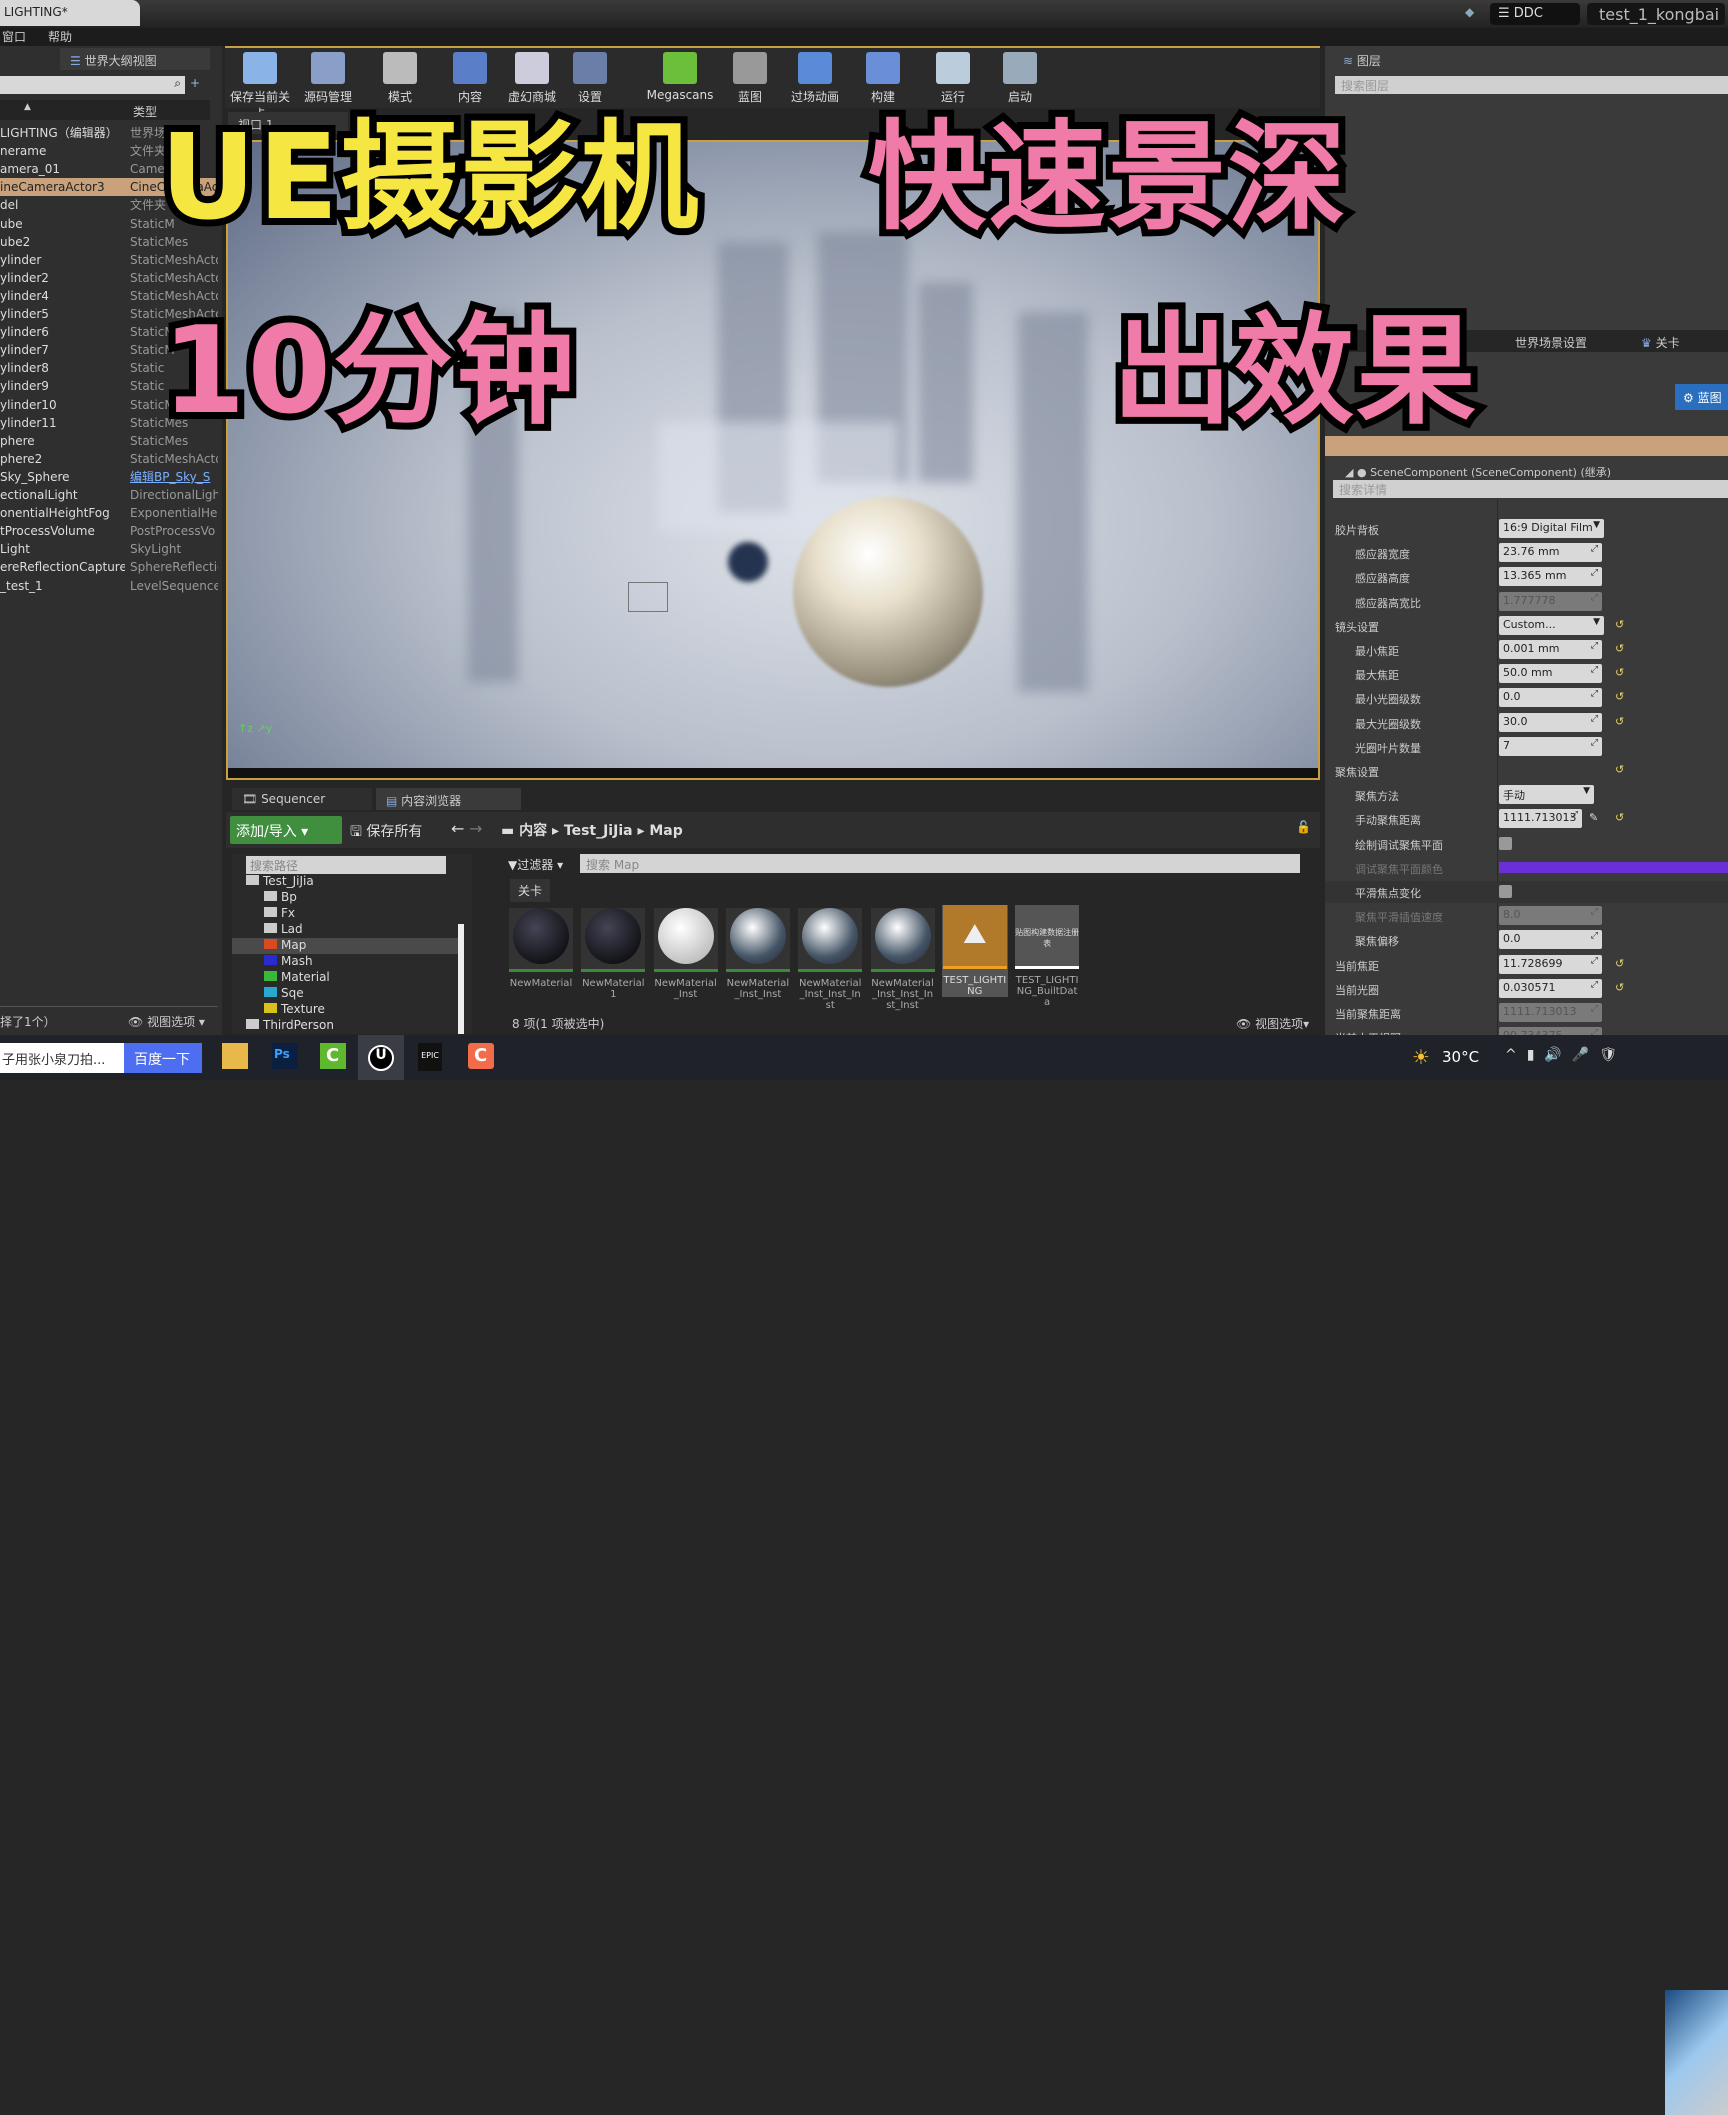 Image resolution: width=1728 pixels, height=2115 pixels. I want to click on asset-tile: NewMaterial_Inst_Inst, so click(758, 952).